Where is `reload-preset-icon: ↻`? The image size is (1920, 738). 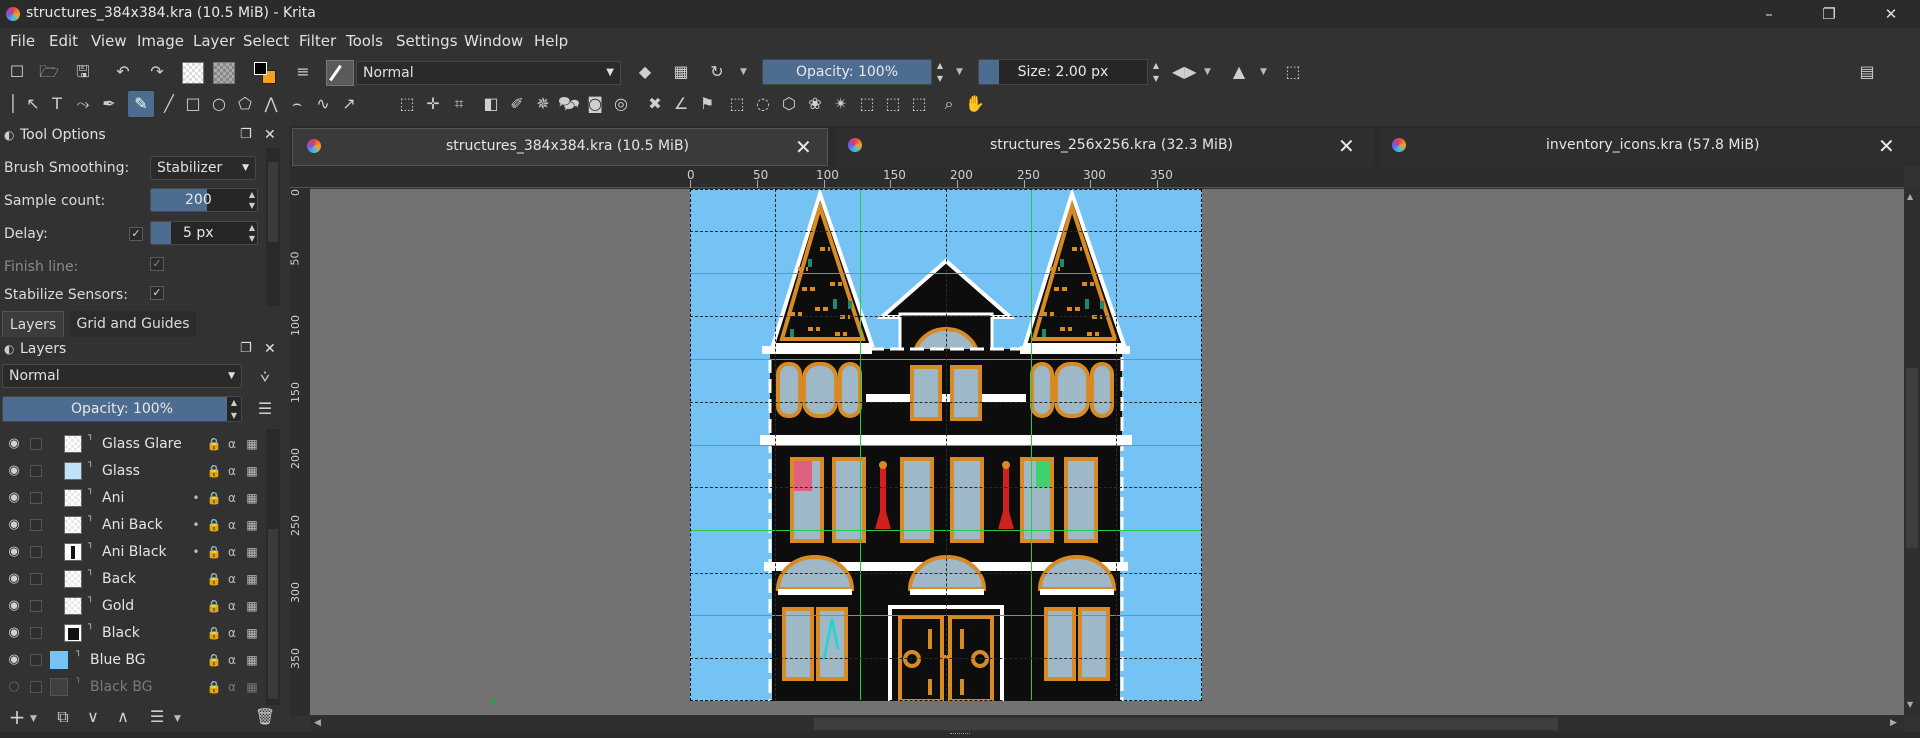 reload-preset-icon: ↻ is located at coordinates (717, 72).